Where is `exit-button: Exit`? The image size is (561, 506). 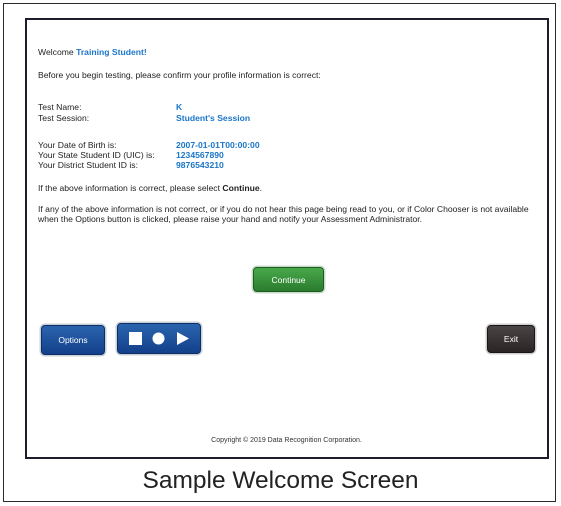
exit-button: Exit is located at coordinates (511, 339).